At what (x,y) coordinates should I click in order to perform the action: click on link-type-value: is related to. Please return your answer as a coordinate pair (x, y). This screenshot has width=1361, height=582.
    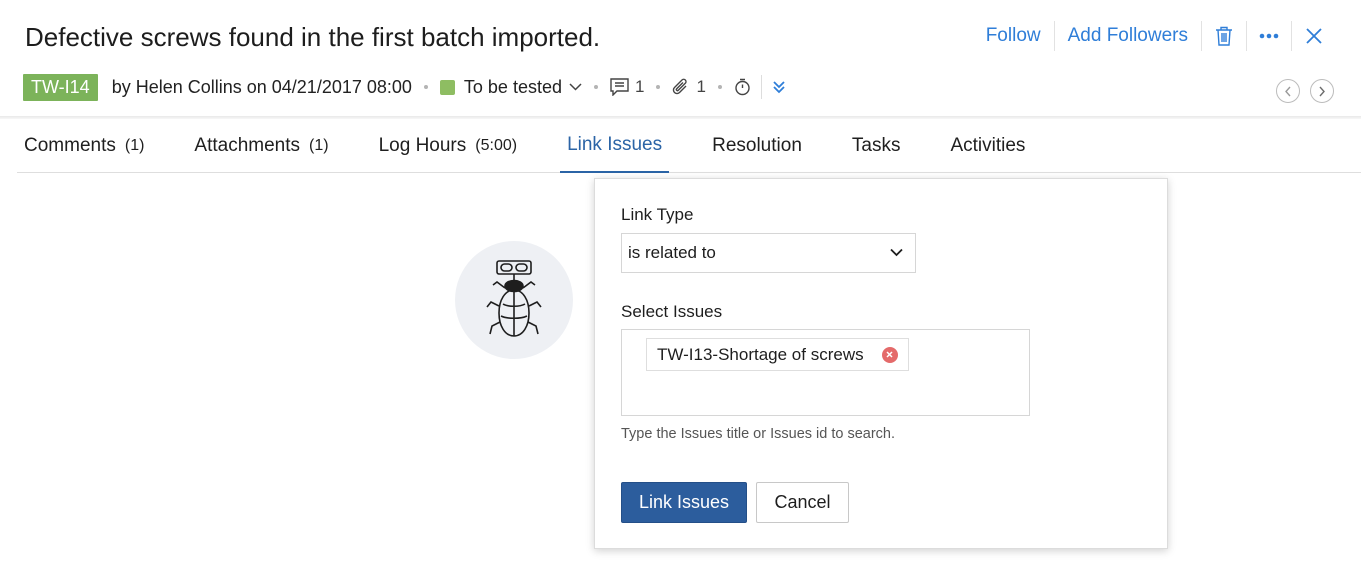
    Looking at the image, I should click on (672, 252).